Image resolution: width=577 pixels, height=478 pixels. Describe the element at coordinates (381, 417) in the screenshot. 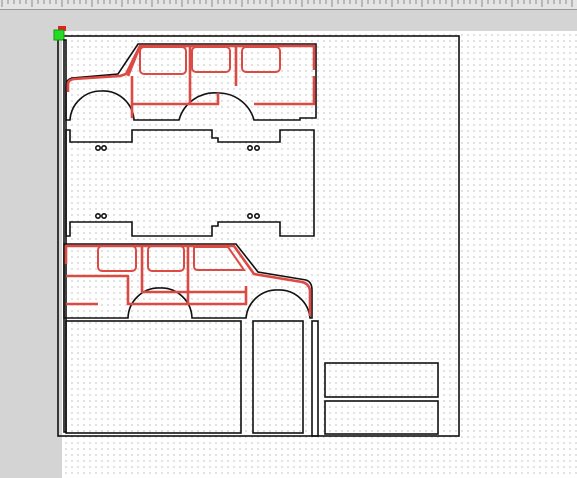

I see `small-panel-bottom` at that location.